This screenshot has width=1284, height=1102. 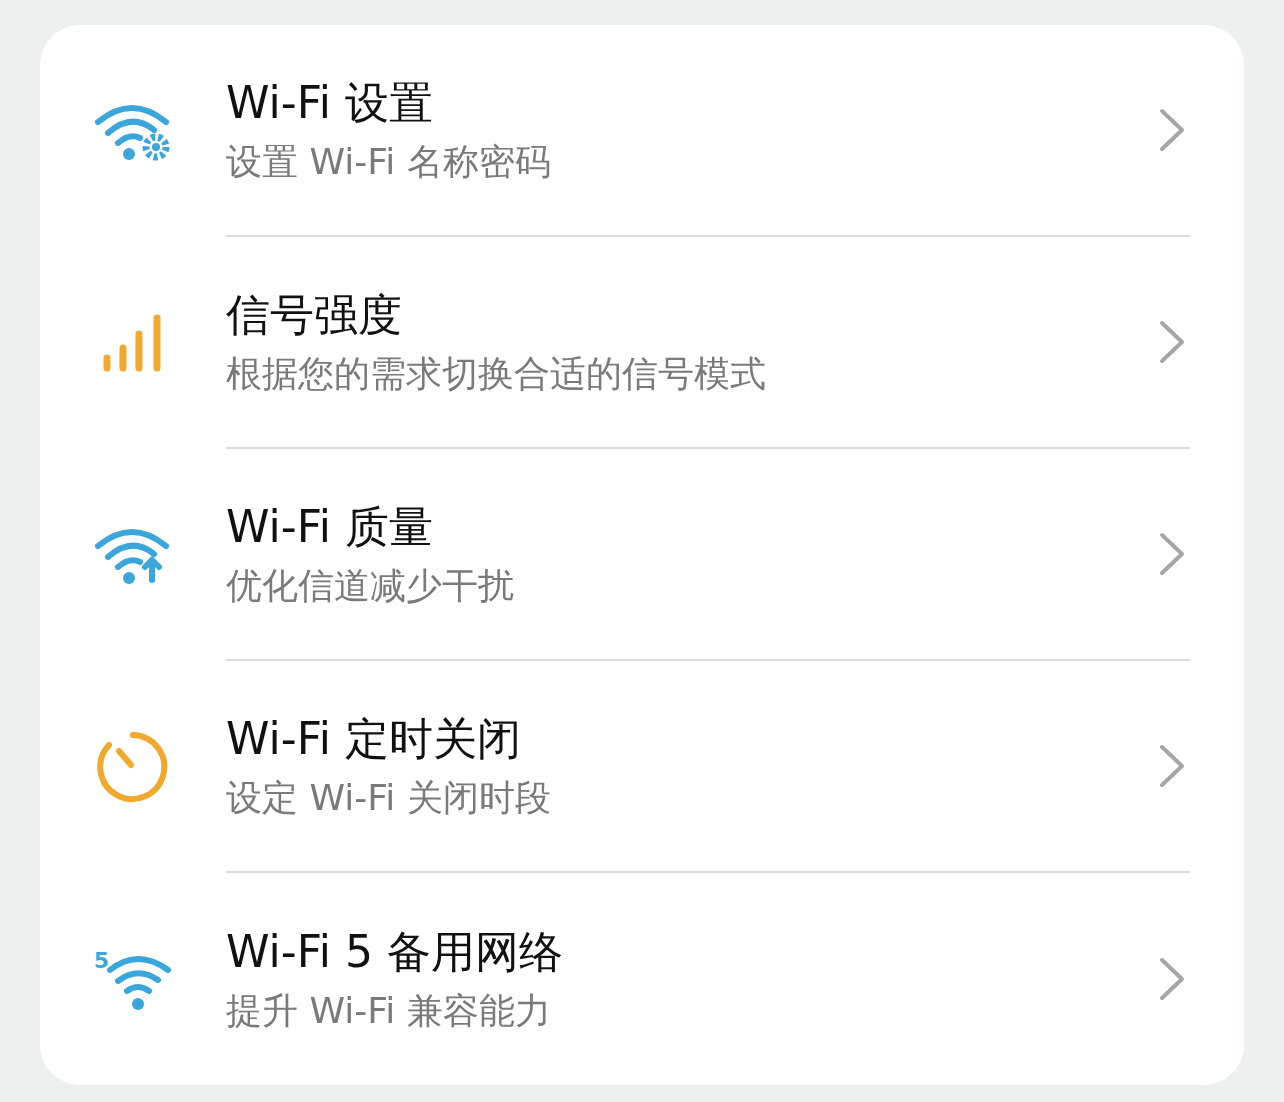 What do you see at coordinates (395, 952) in the screenshot?
I see `item-title: Wi-Fi 5 备用网络` at bounding box center [395, 952].